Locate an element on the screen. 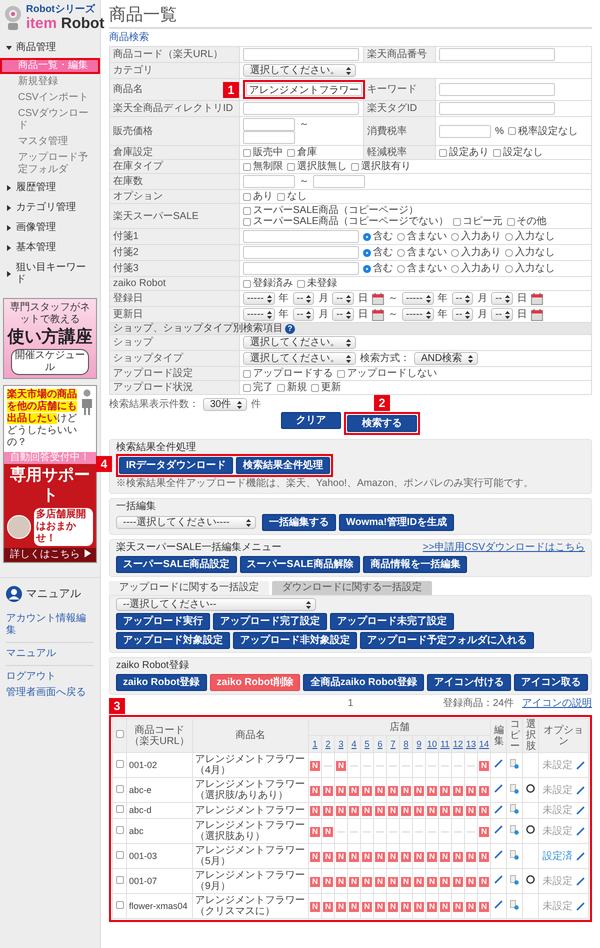 This screenshot has width=600, height=948. checkbox-label: 選択肢有り is located at coordinates (386, 166).